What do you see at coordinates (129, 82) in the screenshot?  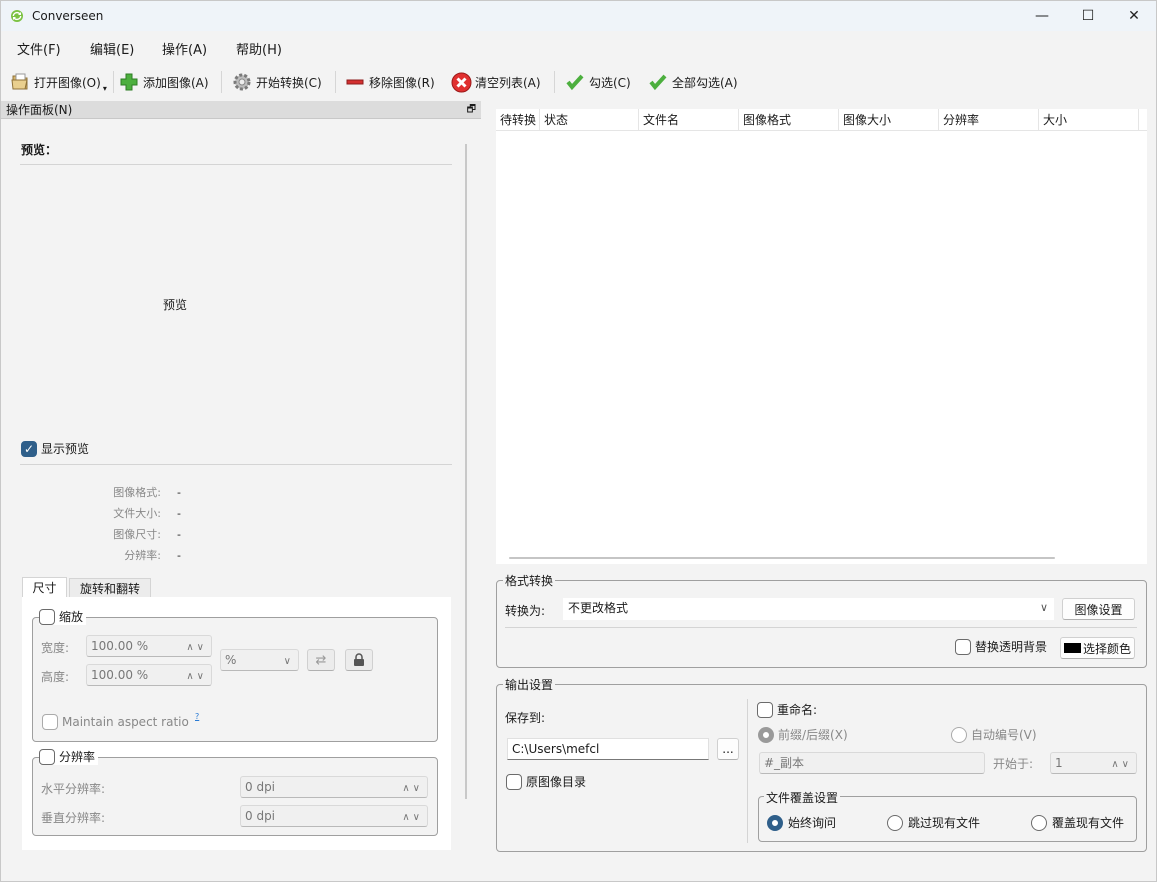 I see `plus-icon` at bounding box center [129, 82].